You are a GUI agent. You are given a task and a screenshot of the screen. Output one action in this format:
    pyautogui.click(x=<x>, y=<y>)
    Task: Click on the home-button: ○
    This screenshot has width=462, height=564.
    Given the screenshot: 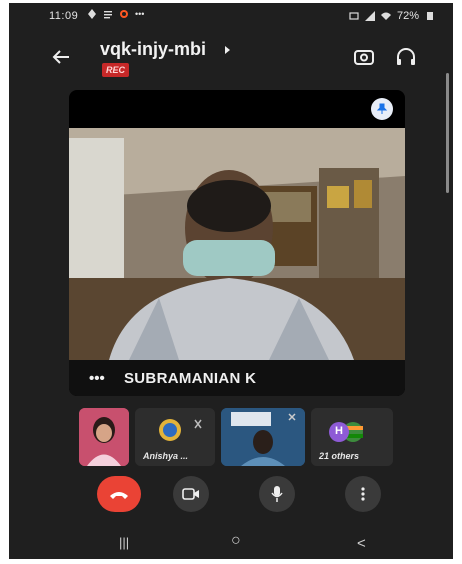 What is the action you would take?
    pyautogui.click(x=236, y=541)
    